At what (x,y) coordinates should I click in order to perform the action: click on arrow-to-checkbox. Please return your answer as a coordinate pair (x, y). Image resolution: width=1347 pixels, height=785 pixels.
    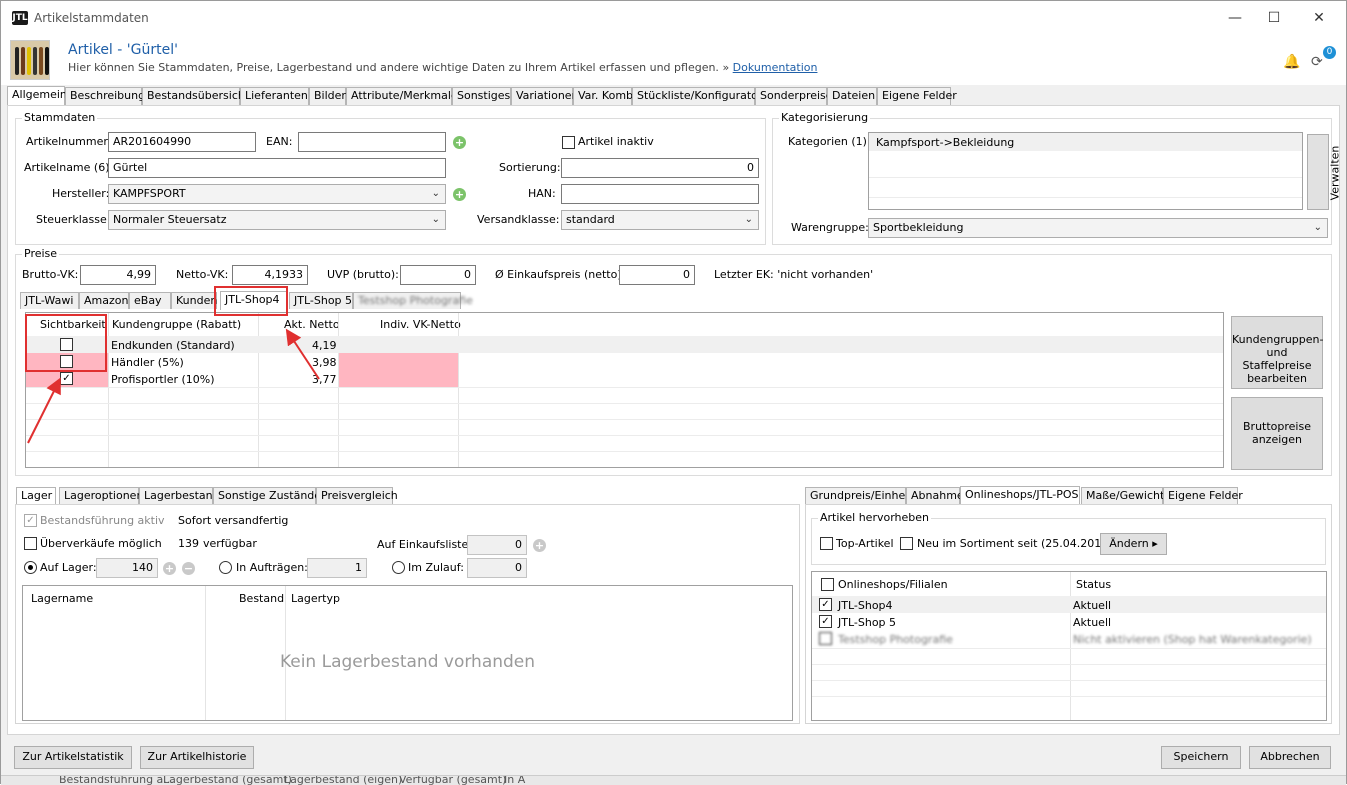
    Looking at the image, I should click on (44, 410).